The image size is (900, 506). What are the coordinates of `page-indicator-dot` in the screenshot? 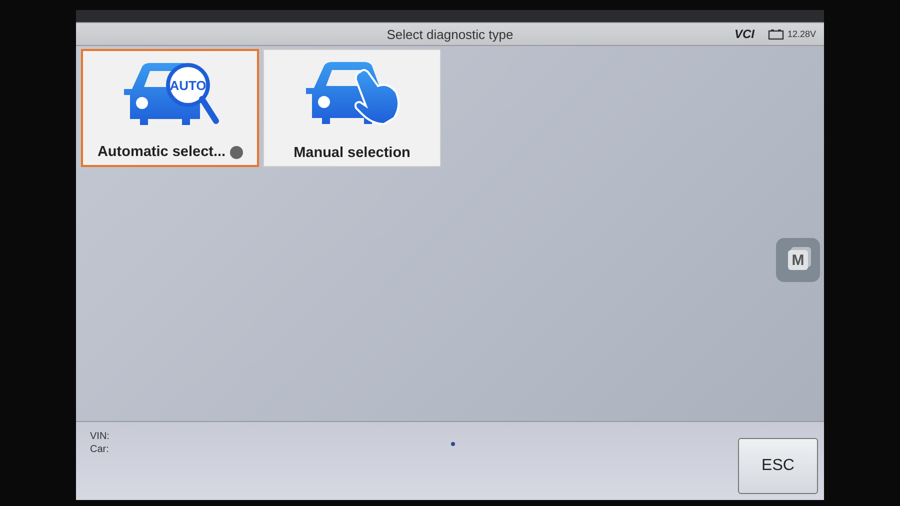 It's located at (453, 444).